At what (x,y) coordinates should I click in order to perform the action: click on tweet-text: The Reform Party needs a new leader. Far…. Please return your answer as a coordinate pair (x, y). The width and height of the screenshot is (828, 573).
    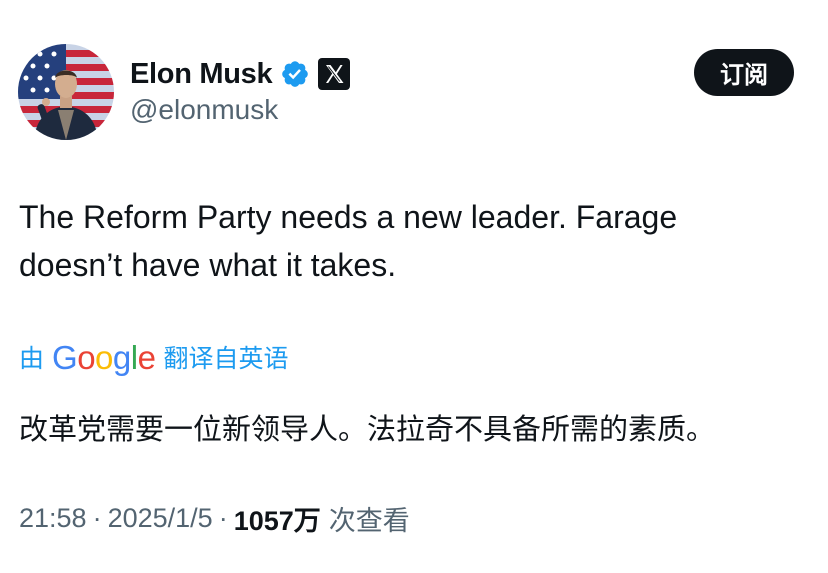
    Looking at the image, I should click on (348, 241).